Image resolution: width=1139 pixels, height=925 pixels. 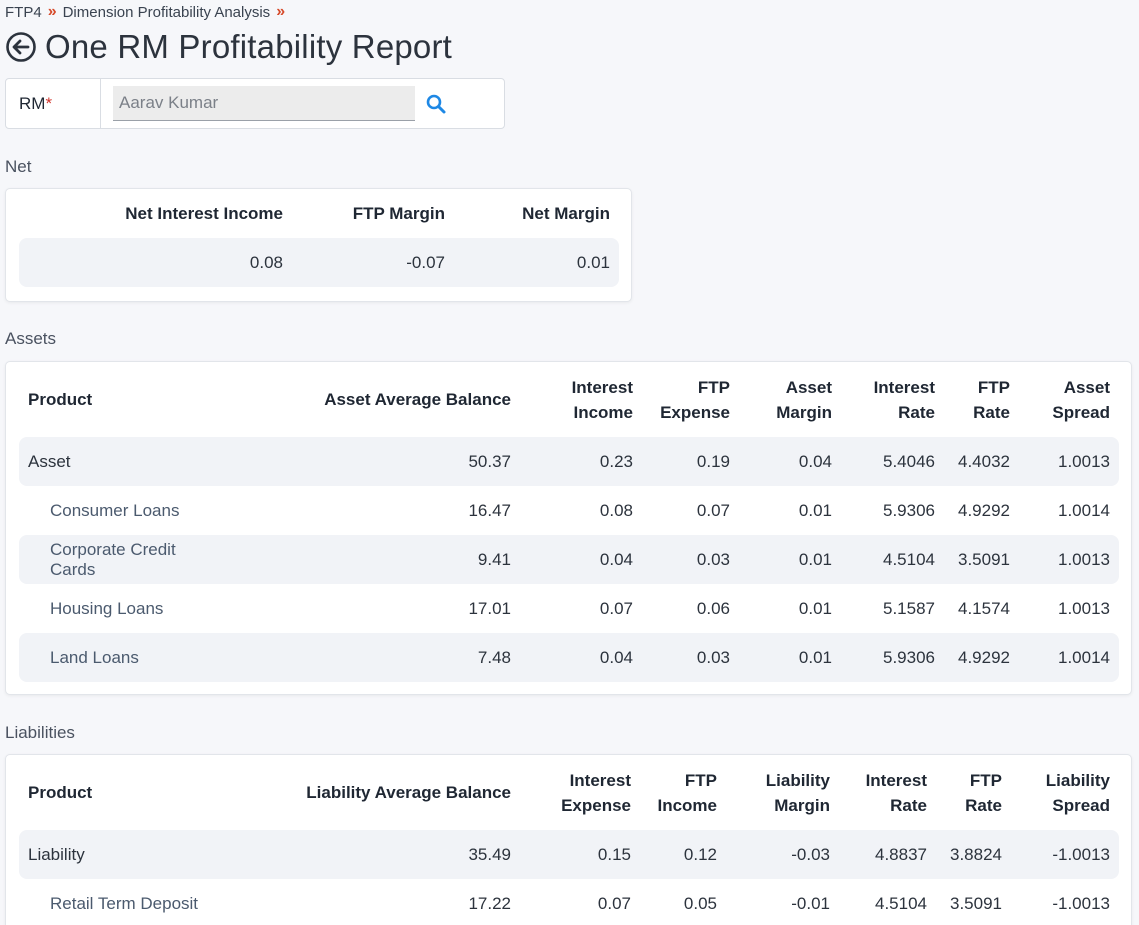 What do you see at coordinates (264, 103) in the screenshot?
I see `rm-input` at bounding box center [264, 103].